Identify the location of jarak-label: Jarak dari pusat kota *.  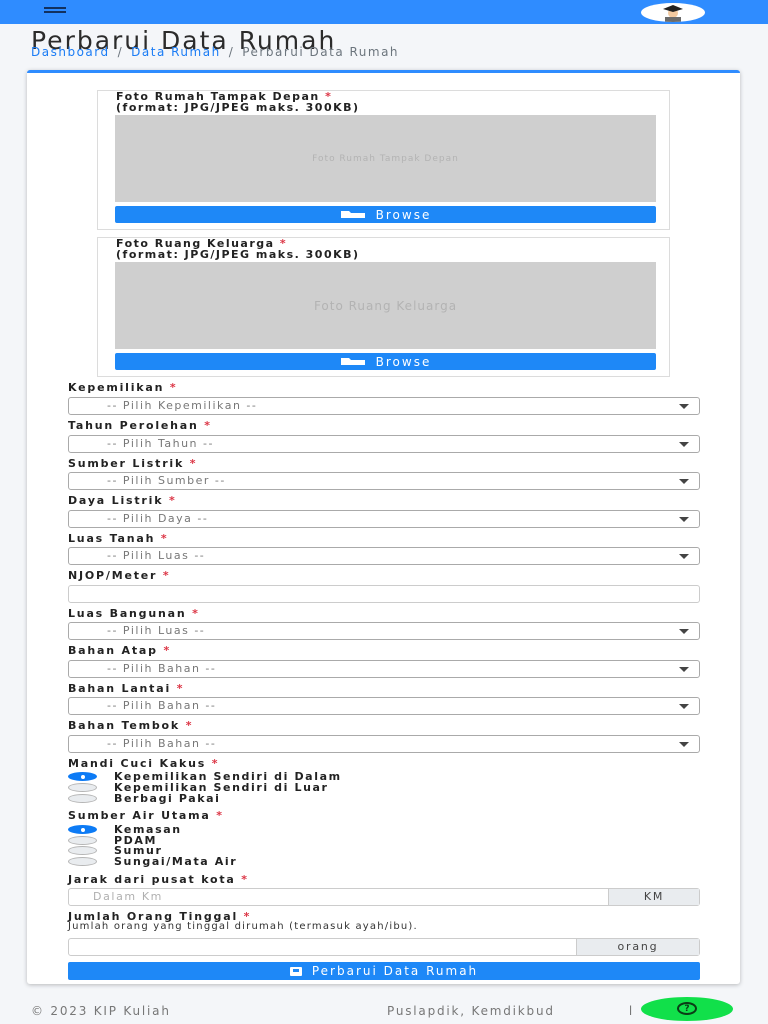
(158, 879).